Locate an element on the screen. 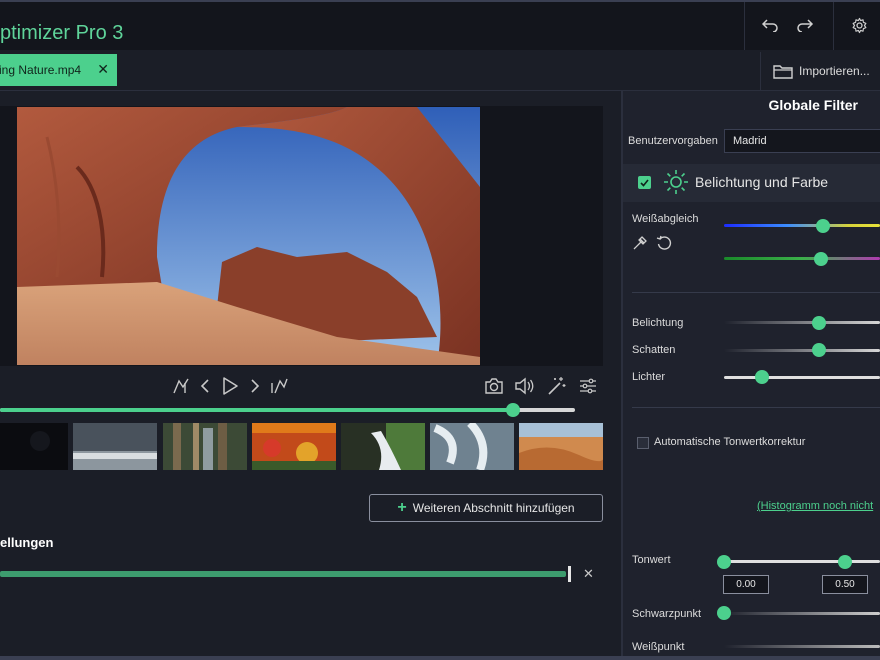  next-frame-button is located at coordinates (255, 386).